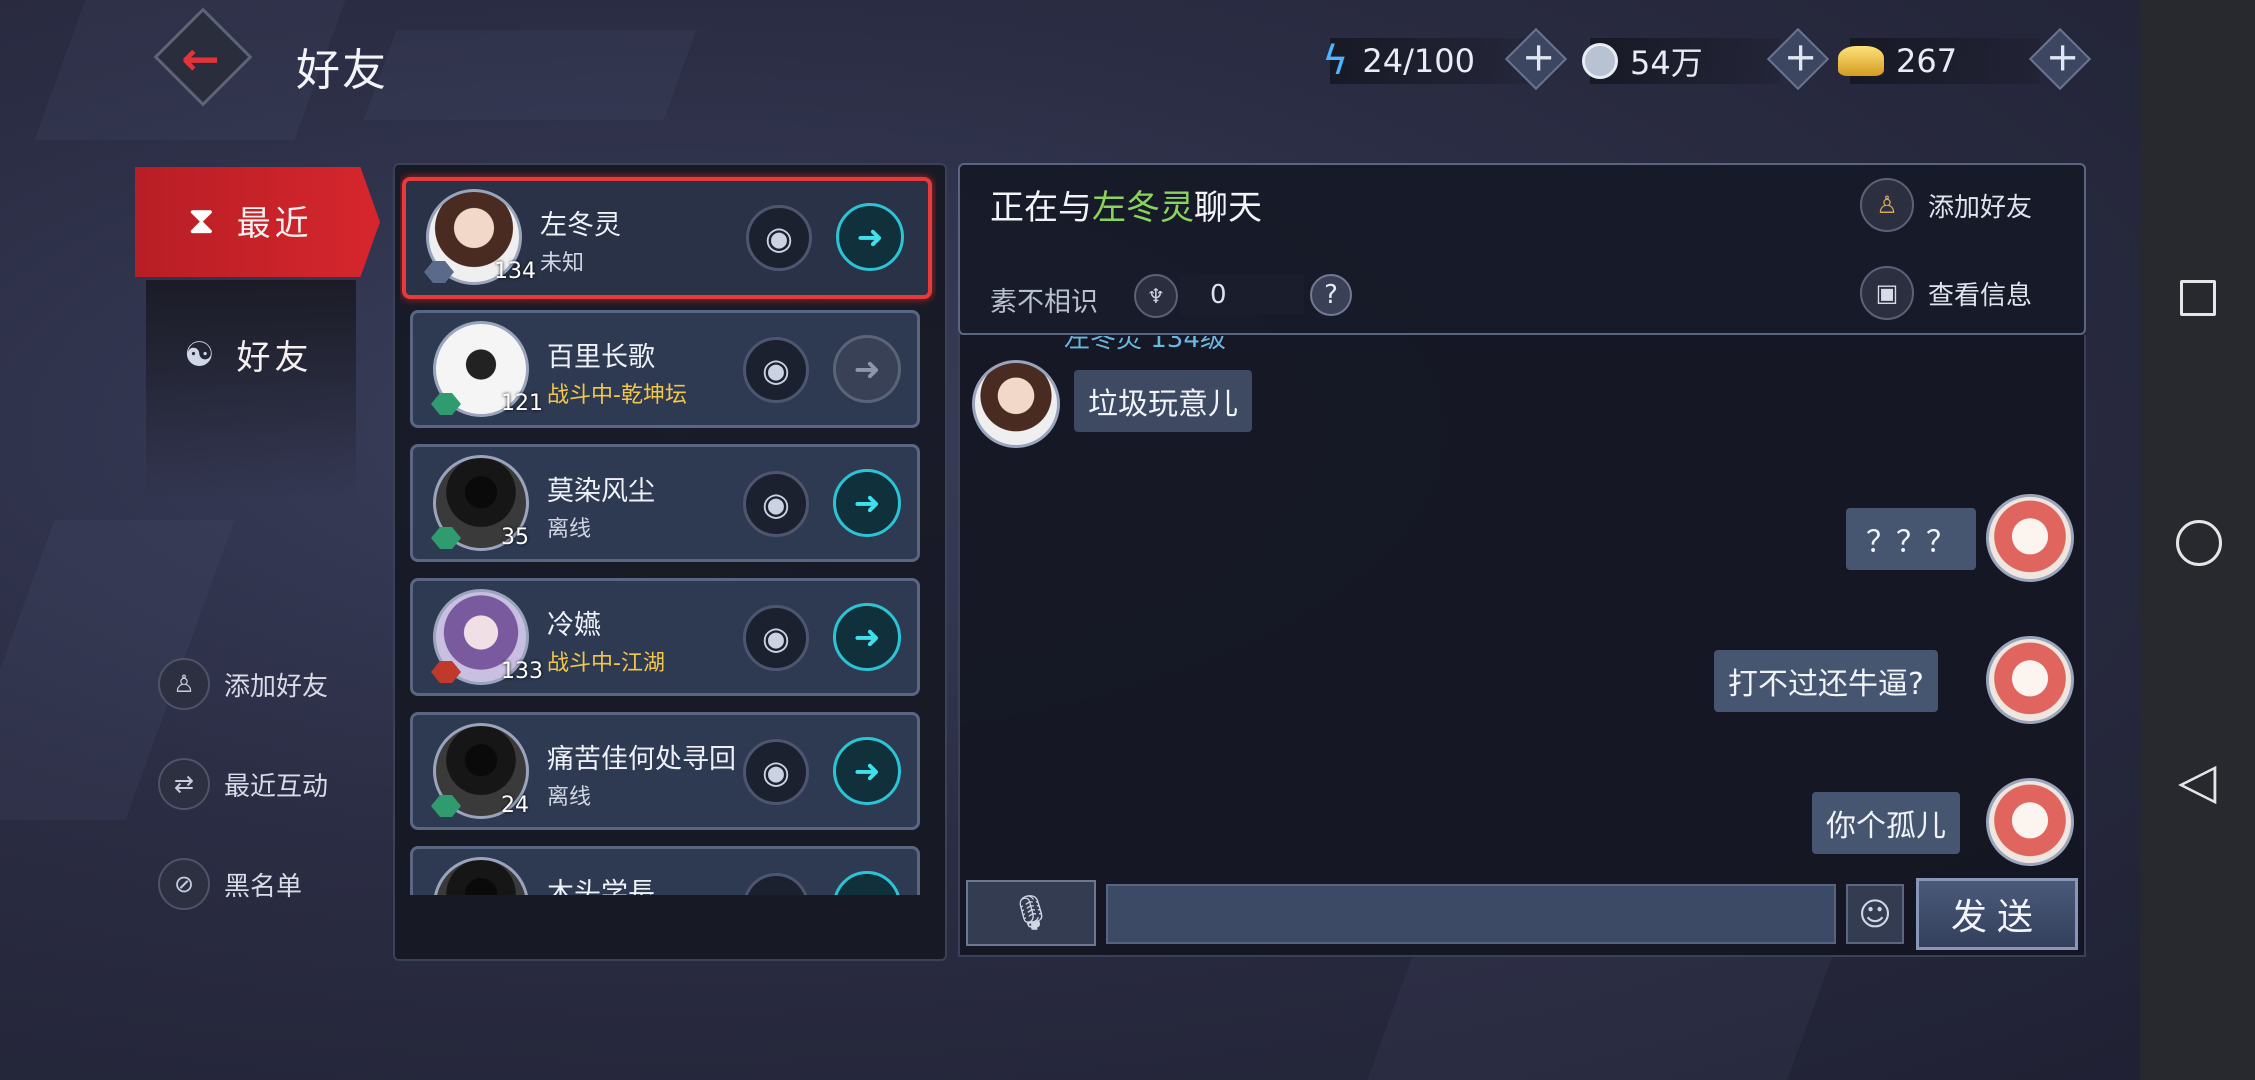  What do you see at coordinates (515, 805) in the screenshot?
I see `friend-level: 24` at bounding box center [515, 805].